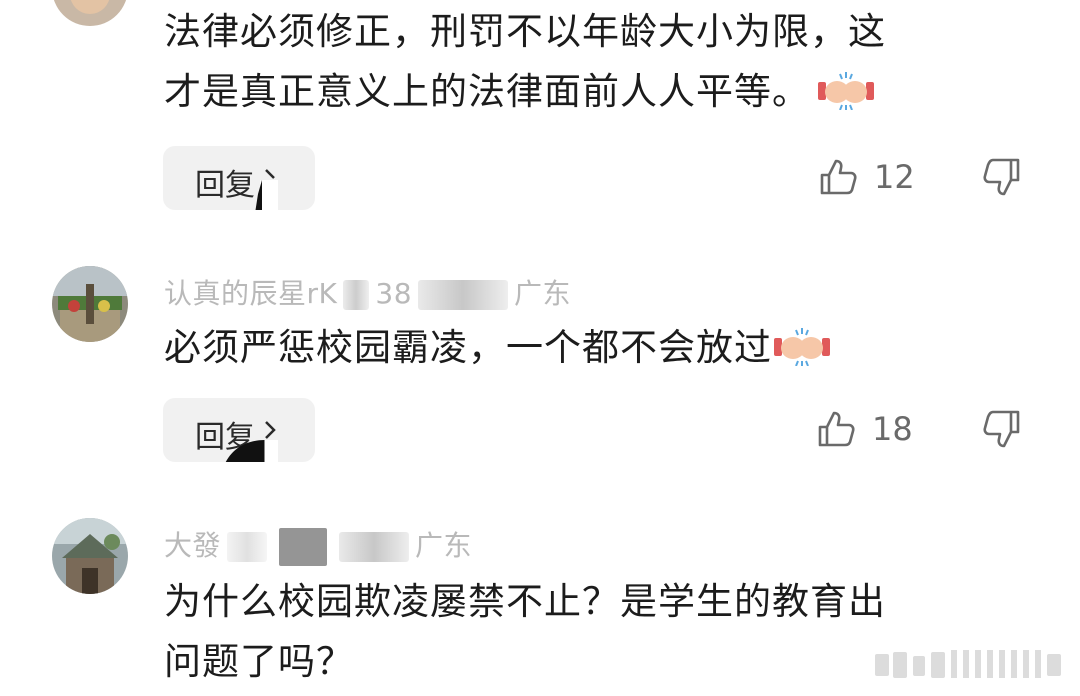  I want to click on meta-fragment: 38, so click(394, 293).